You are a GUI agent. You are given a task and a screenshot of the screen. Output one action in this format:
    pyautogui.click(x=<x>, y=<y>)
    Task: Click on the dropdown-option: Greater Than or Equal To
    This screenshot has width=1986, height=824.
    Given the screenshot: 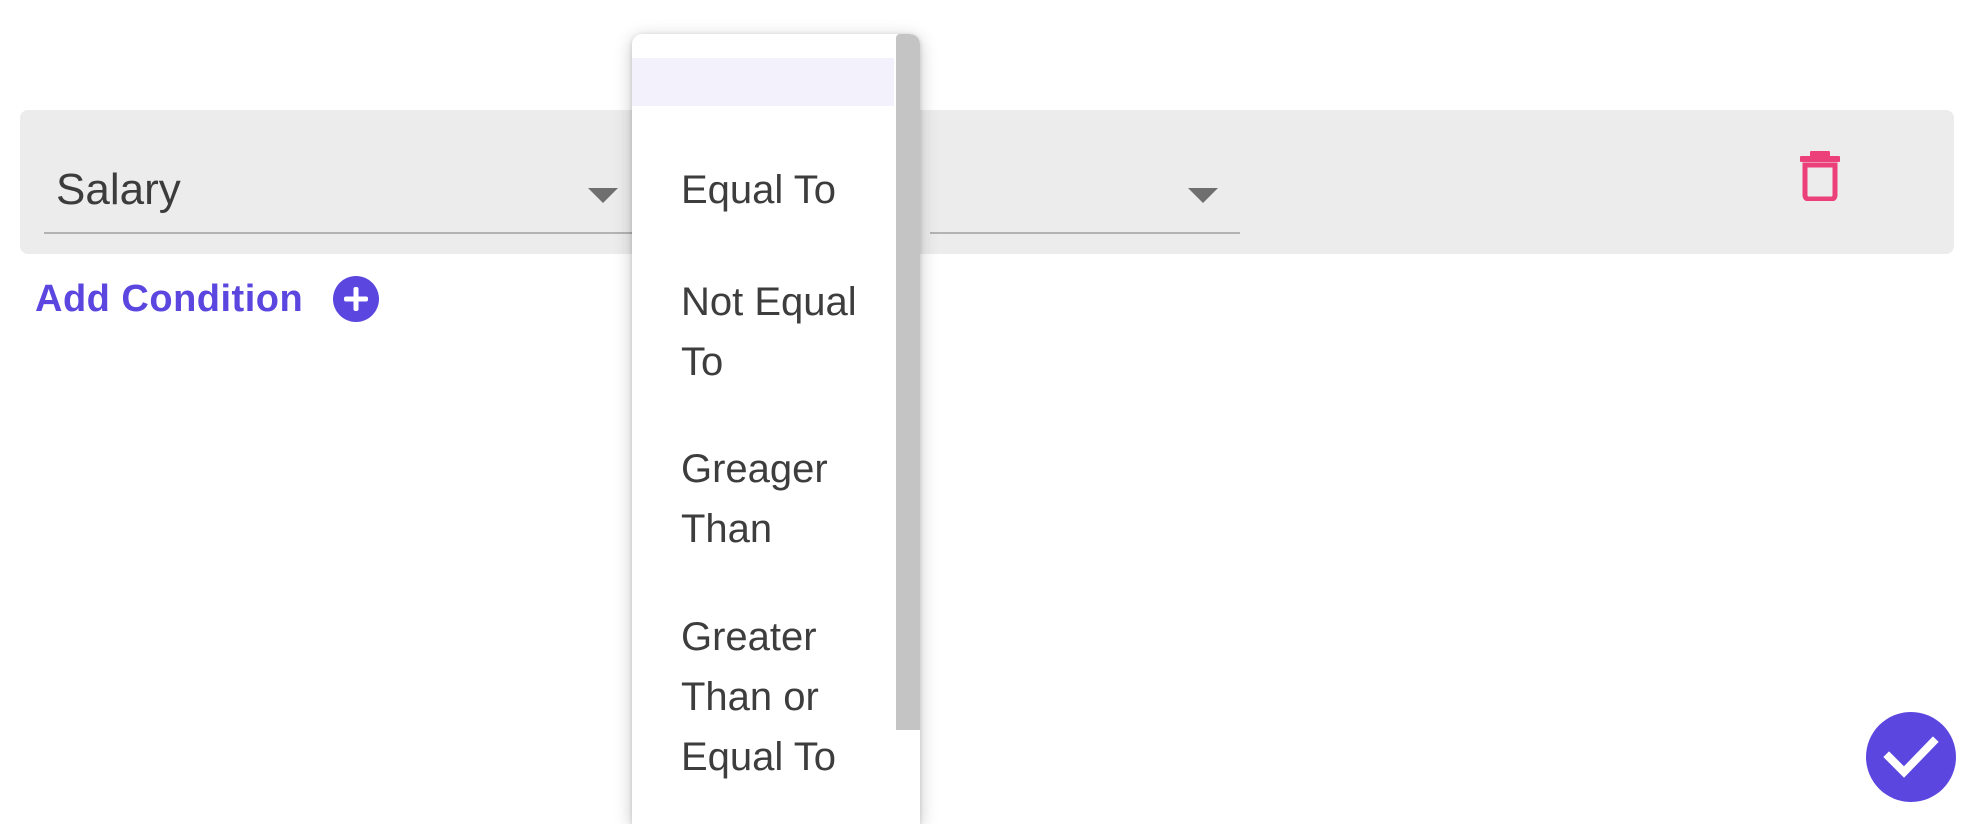 What is the action you would take?
    pyautogui.click(x=781, y=697)
    